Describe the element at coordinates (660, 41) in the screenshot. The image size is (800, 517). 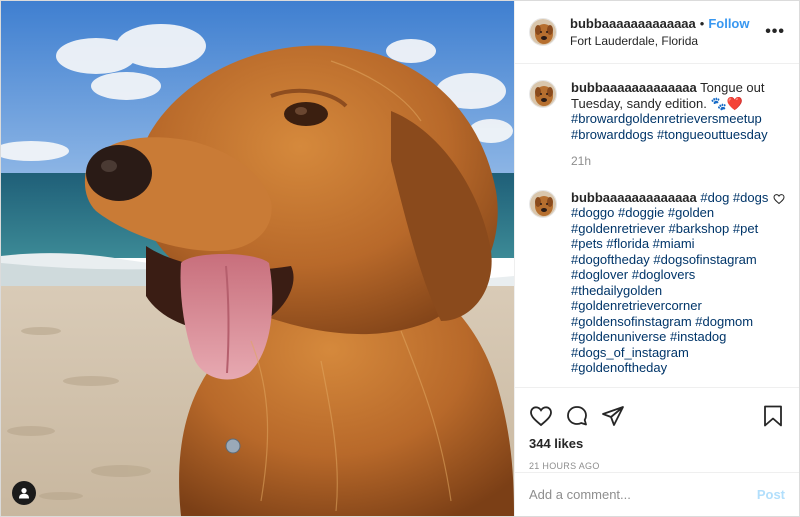
I see `location-link: Fort Lauderdale, Florida` at that location.